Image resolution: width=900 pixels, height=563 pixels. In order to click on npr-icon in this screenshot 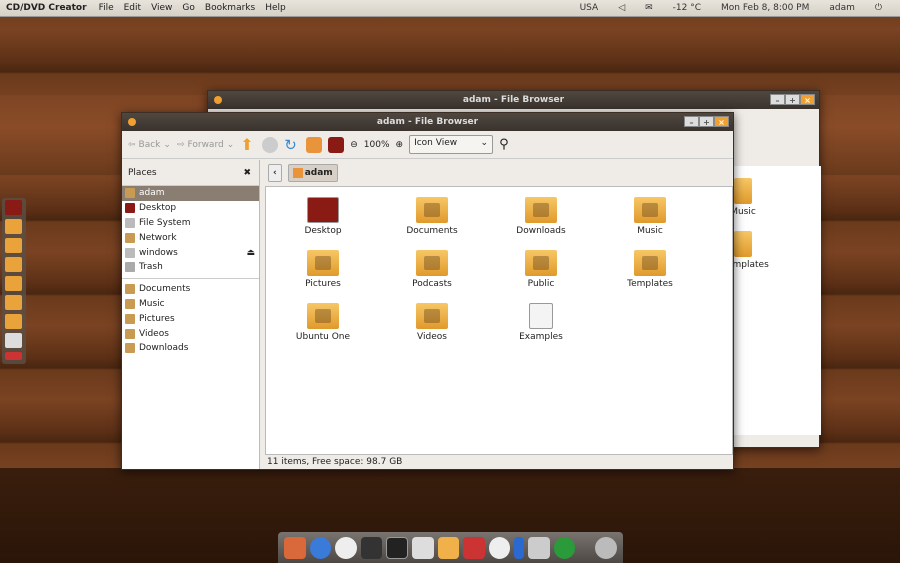, I will do `click(13, 356)`.